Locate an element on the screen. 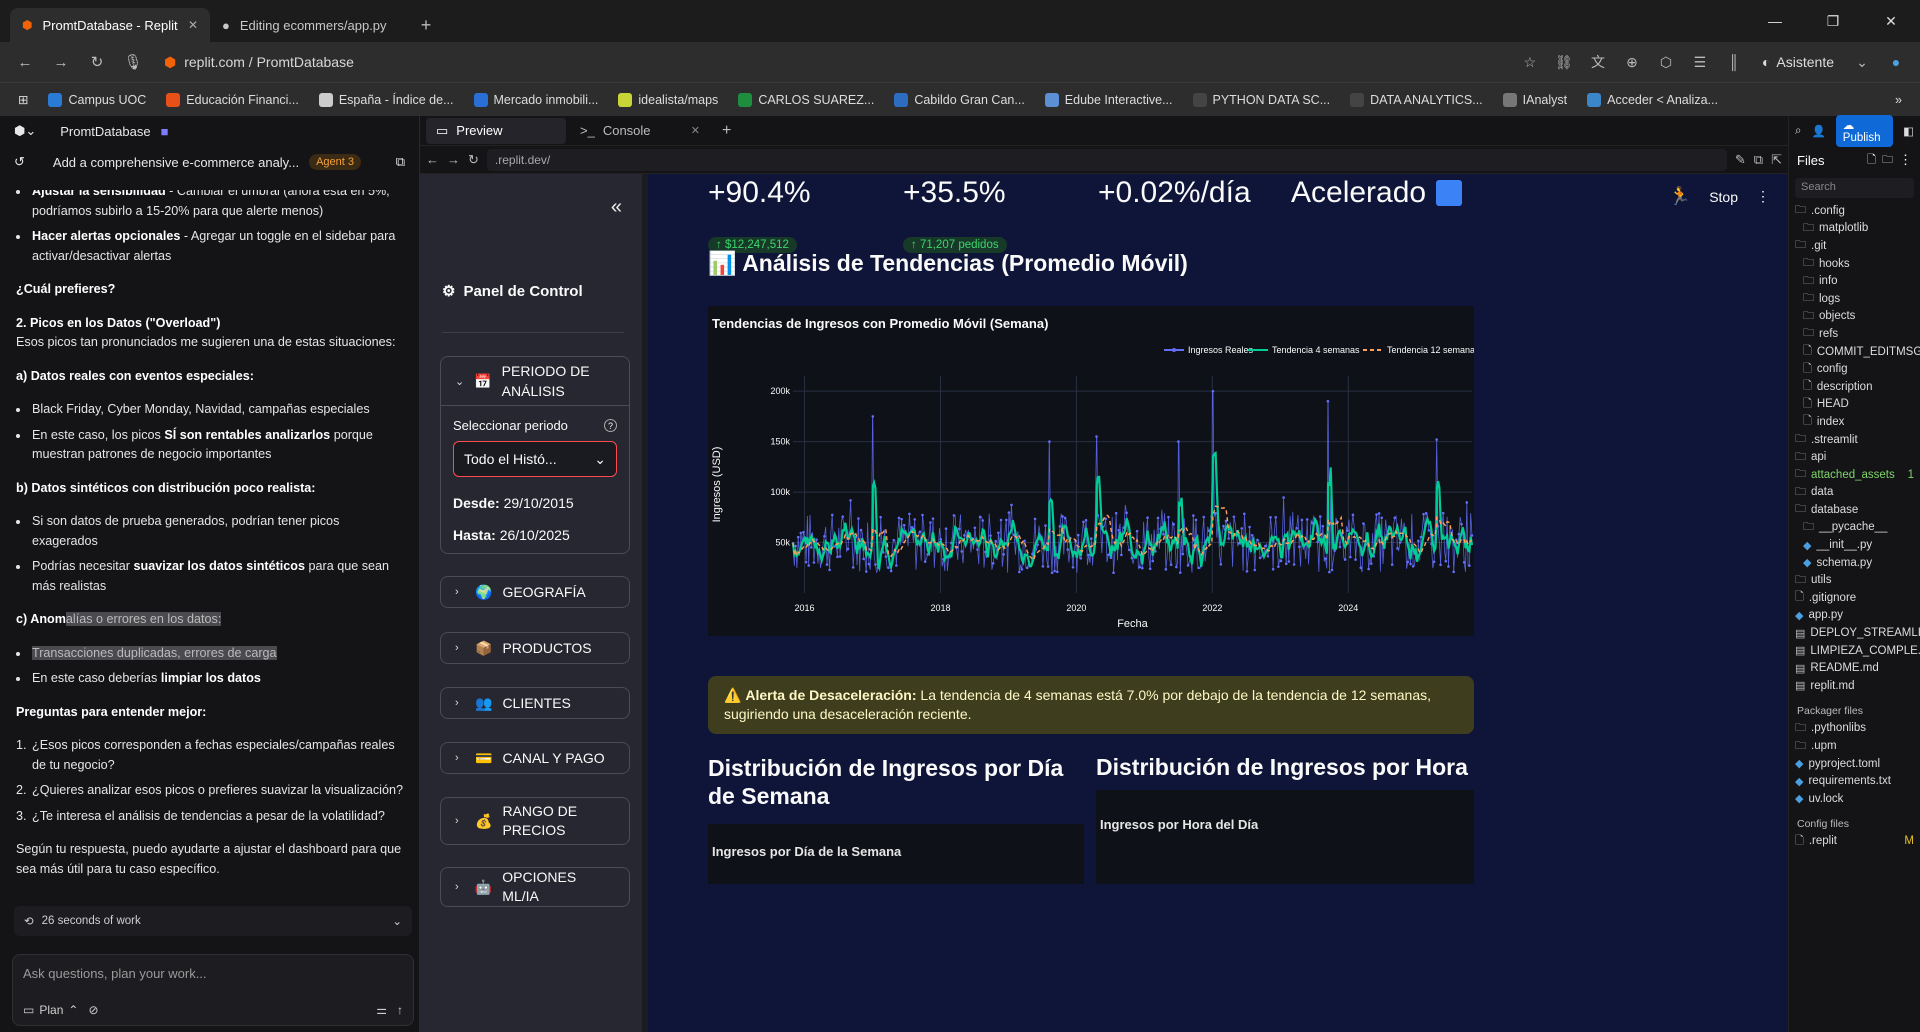 The height and width of the screenshot is (1032, 1920). audio-icon: ║ is located at coordinates (1734, 62).